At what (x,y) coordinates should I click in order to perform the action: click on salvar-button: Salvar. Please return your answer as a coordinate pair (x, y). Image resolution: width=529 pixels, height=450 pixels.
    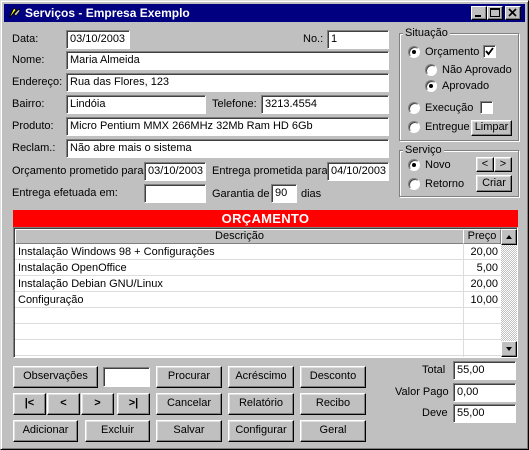
    Looking at the image, I should click on (189, 431).